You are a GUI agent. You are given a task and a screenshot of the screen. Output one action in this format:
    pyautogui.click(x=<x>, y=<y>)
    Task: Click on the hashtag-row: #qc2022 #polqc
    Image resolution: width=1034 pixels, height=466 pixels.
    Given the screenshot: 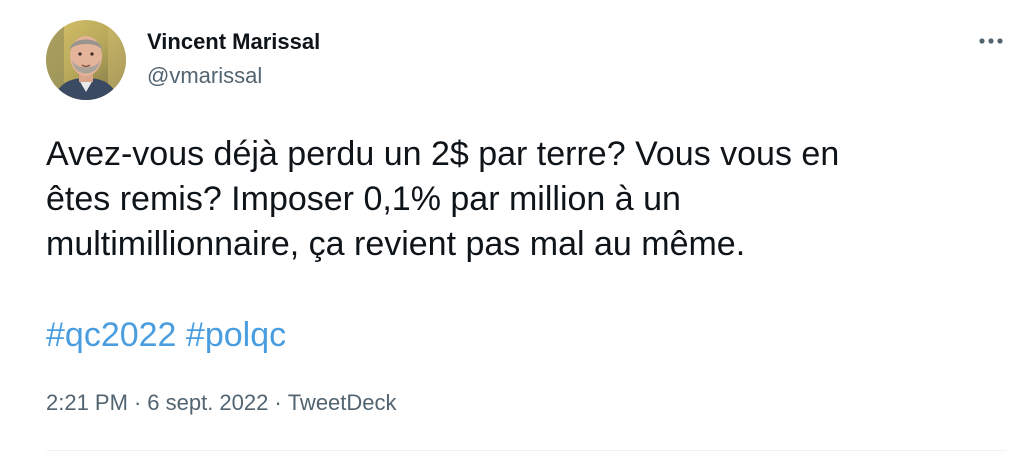 What is the action you would take?
    pyautogui.click(x=166, y=335)
    